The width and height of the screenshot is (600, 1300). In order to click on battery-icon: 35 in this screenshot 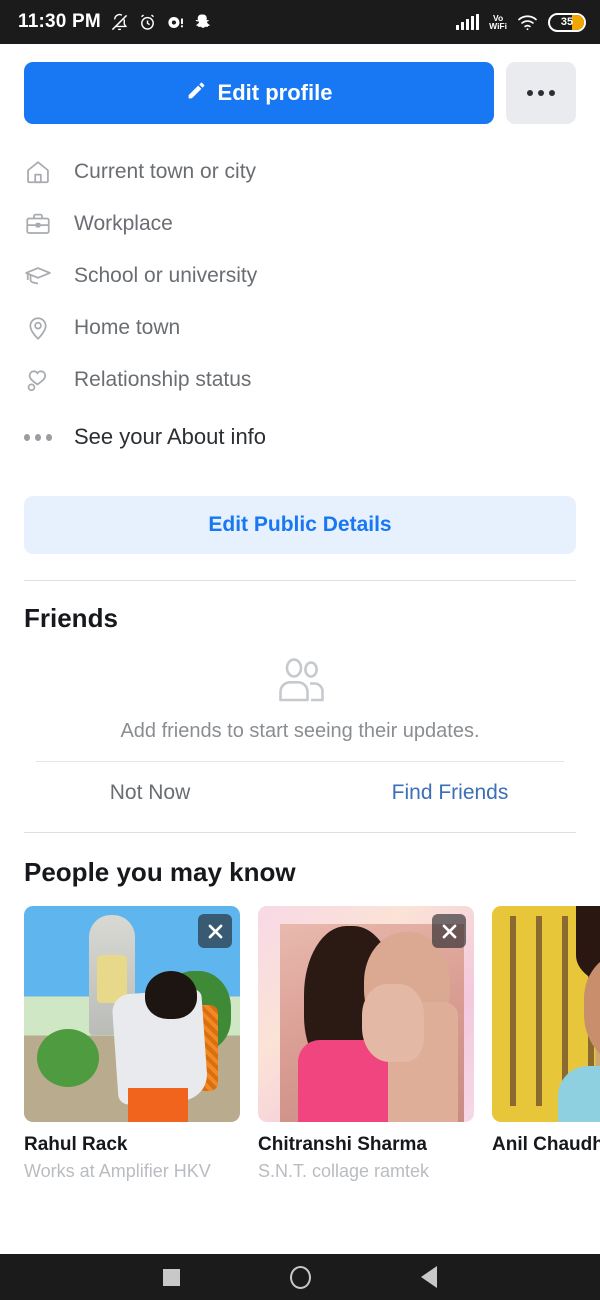, I will do `click(567, 22)`.